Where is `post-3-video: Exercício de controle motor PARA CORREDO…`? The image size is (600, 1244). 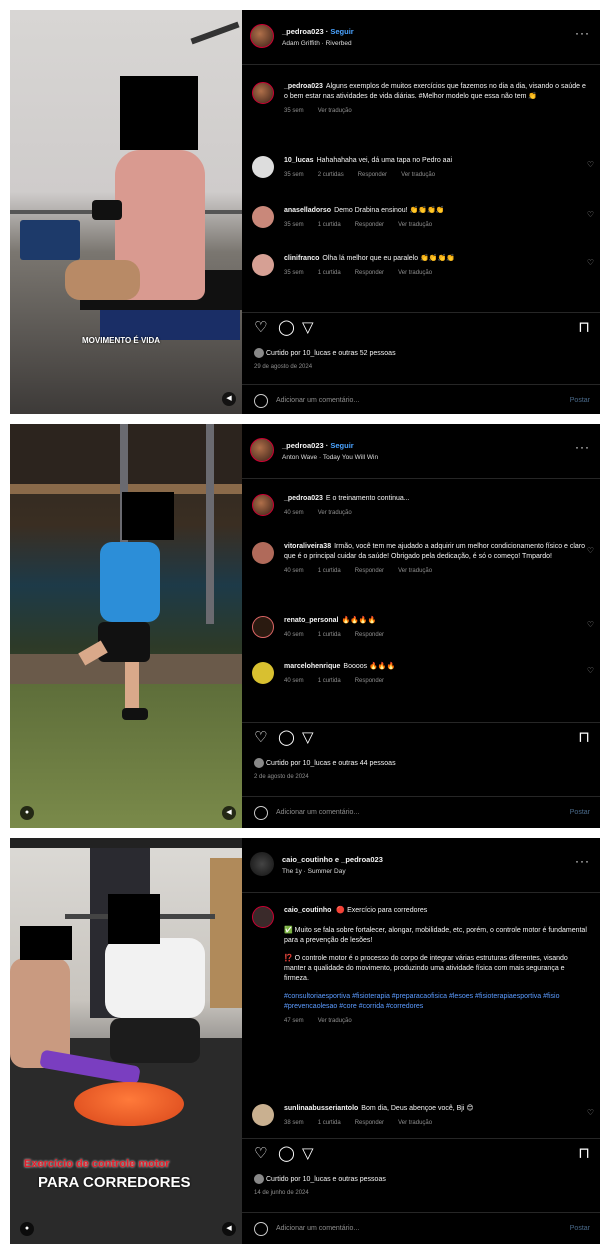
post-3-video: Exercício de controle motor PARA CORREDO… is located at coordinates (126, 1041).